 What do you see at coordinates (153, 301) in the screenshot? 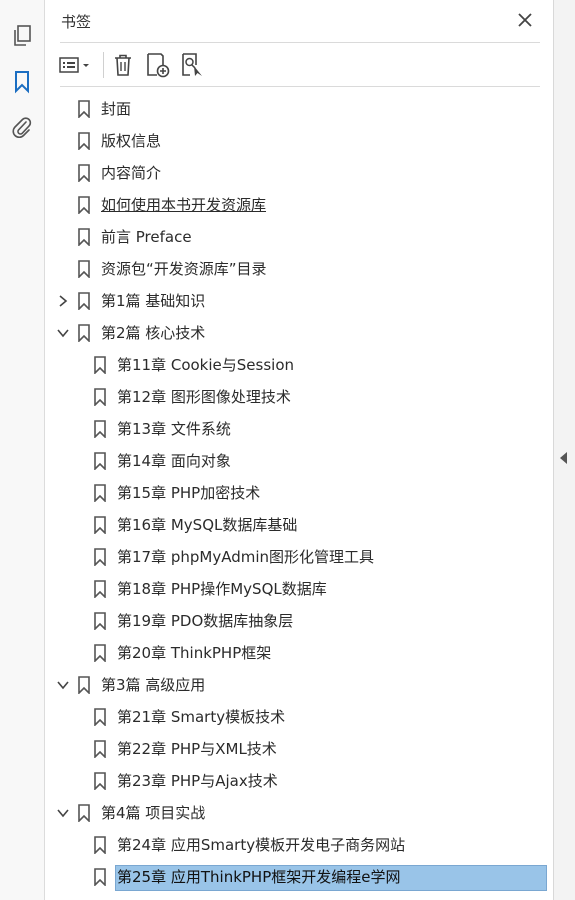
I see `bookmark-label: 第1篇 基础知识` at bounding box center [153, 301].